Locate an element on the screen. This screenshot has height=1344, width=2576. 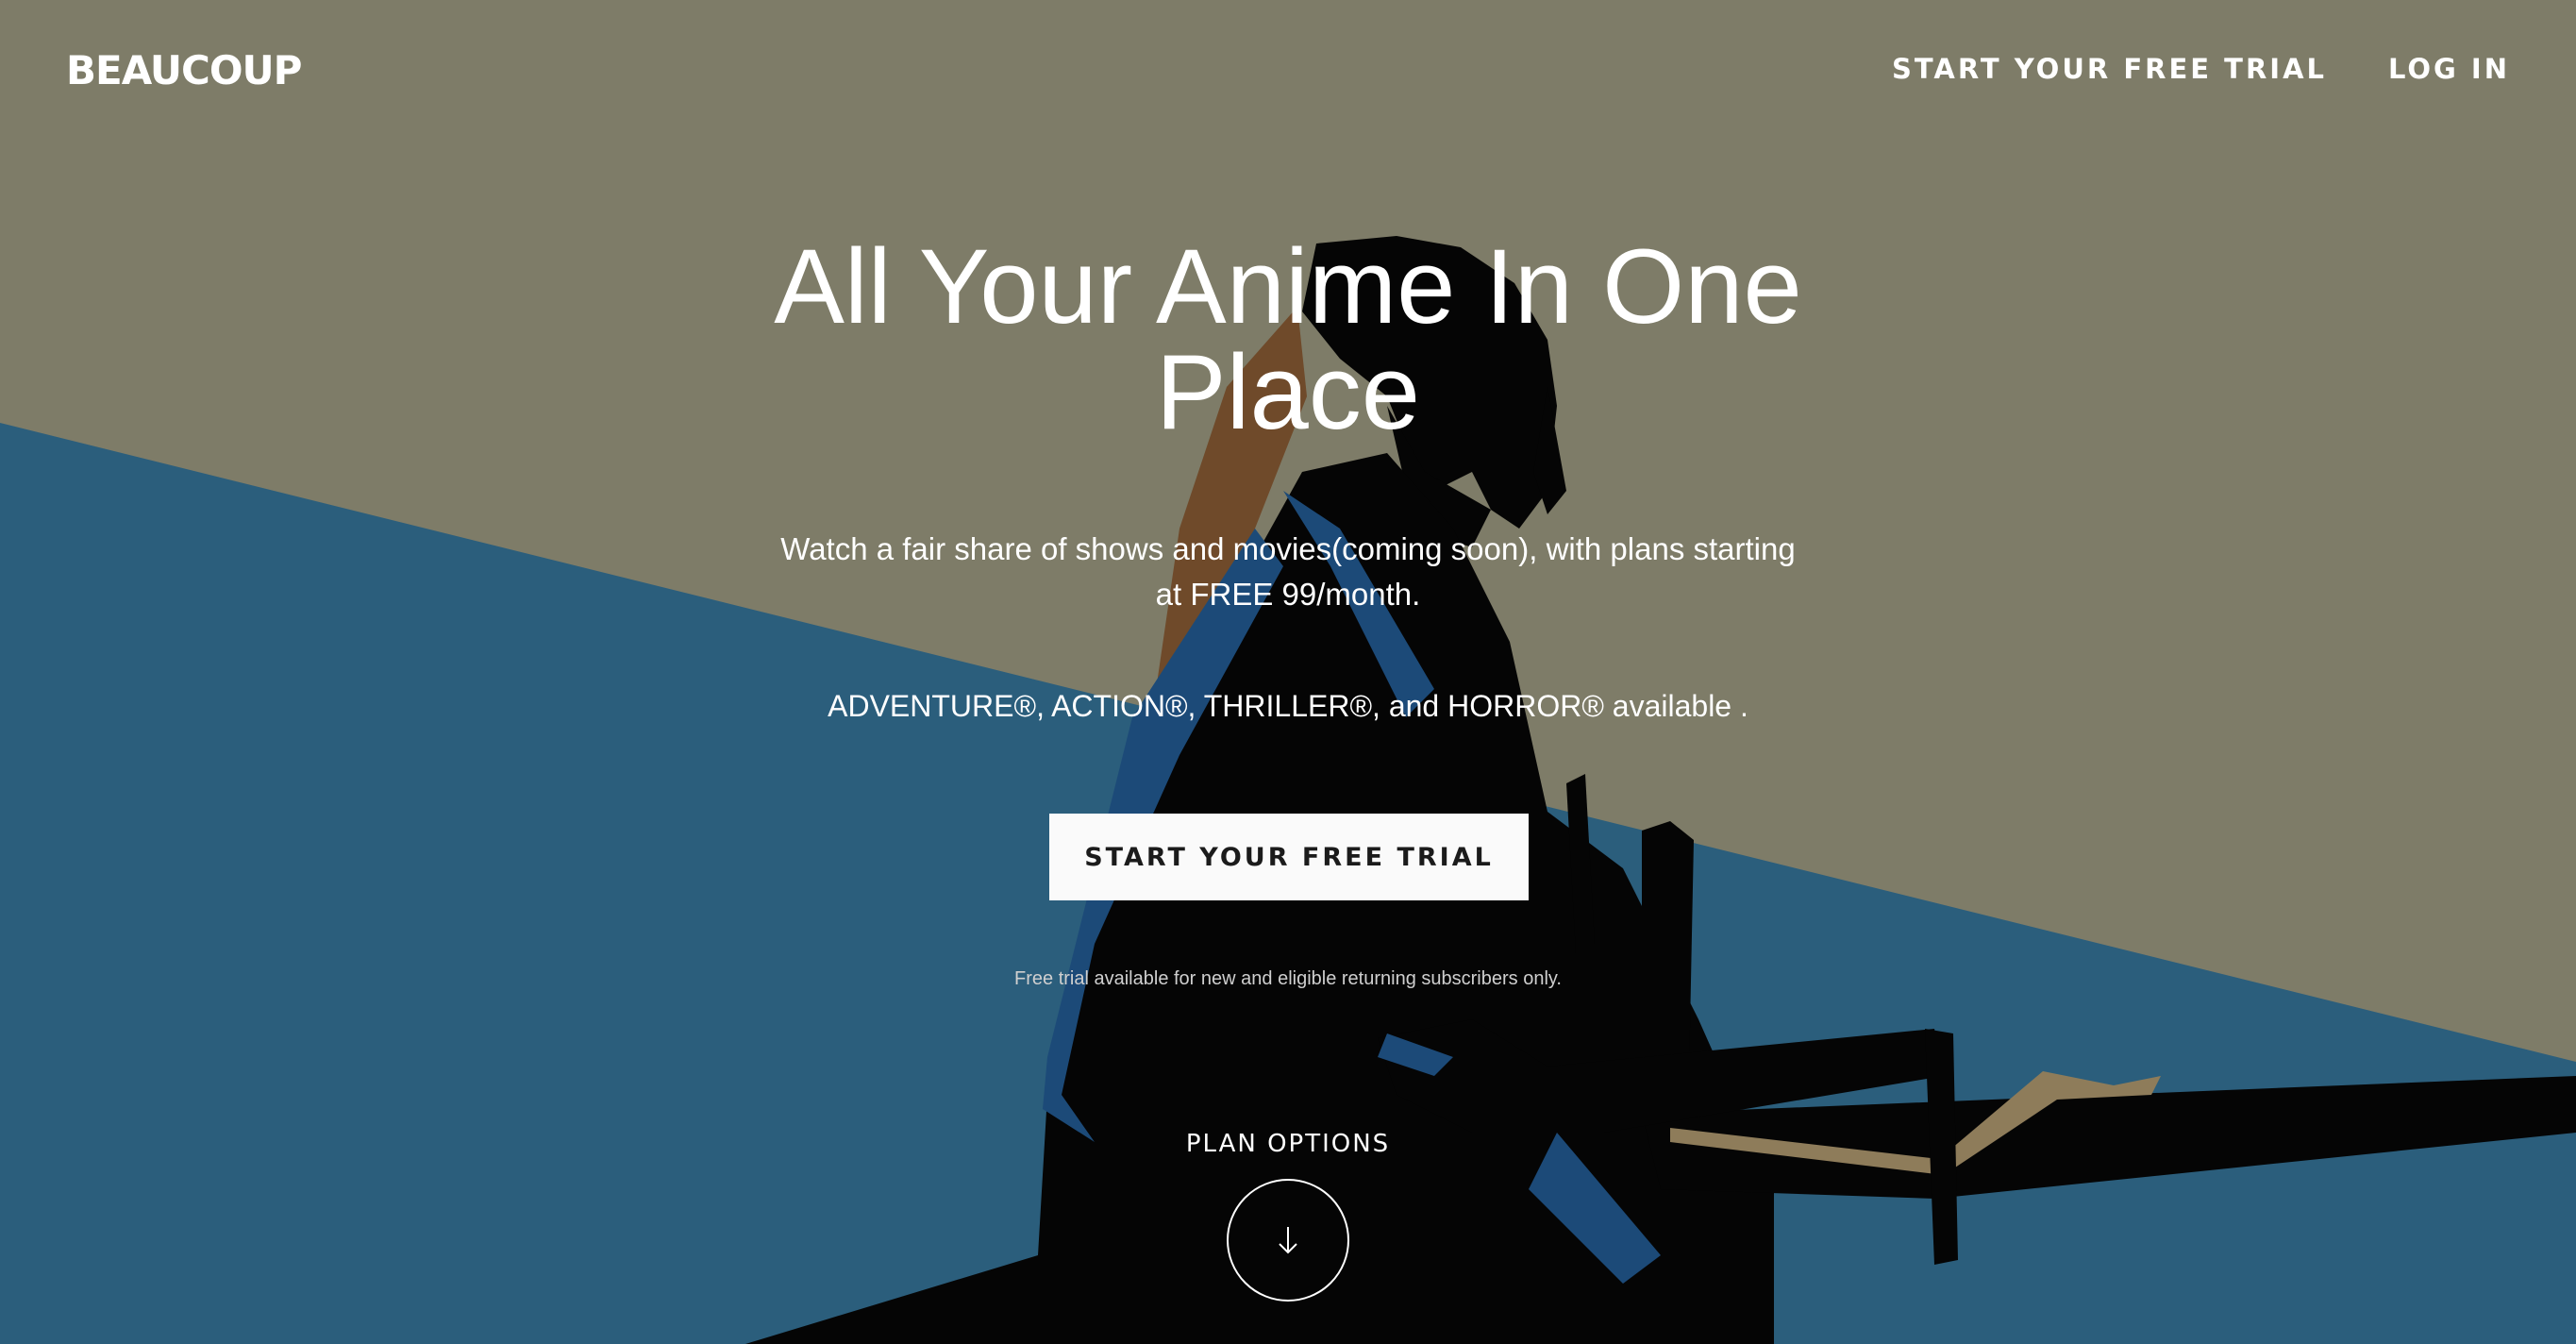
scroll-down-button is located at coordinates (1288, 1240).